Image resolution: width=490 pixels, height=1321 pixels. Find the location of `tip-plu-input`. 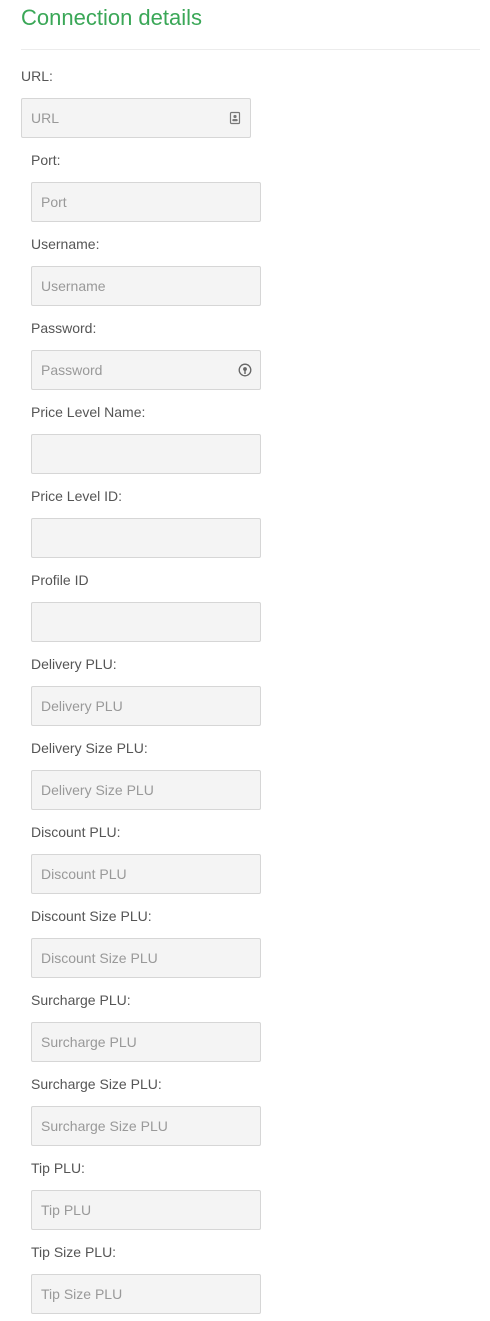

tip-plu-input is located at coordinates (146, 1210).